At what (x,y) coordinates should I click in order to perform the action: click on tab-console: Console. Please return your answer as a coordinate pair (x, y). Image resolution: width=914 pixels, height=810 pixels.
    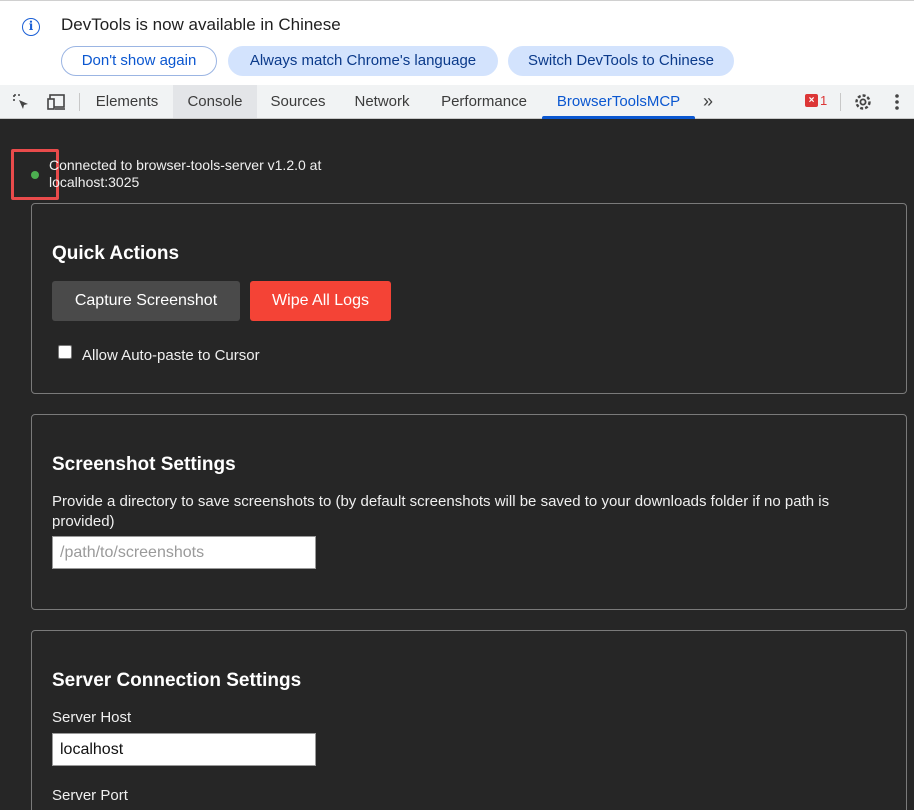
    Looking at the image, I should click on (215, 101).